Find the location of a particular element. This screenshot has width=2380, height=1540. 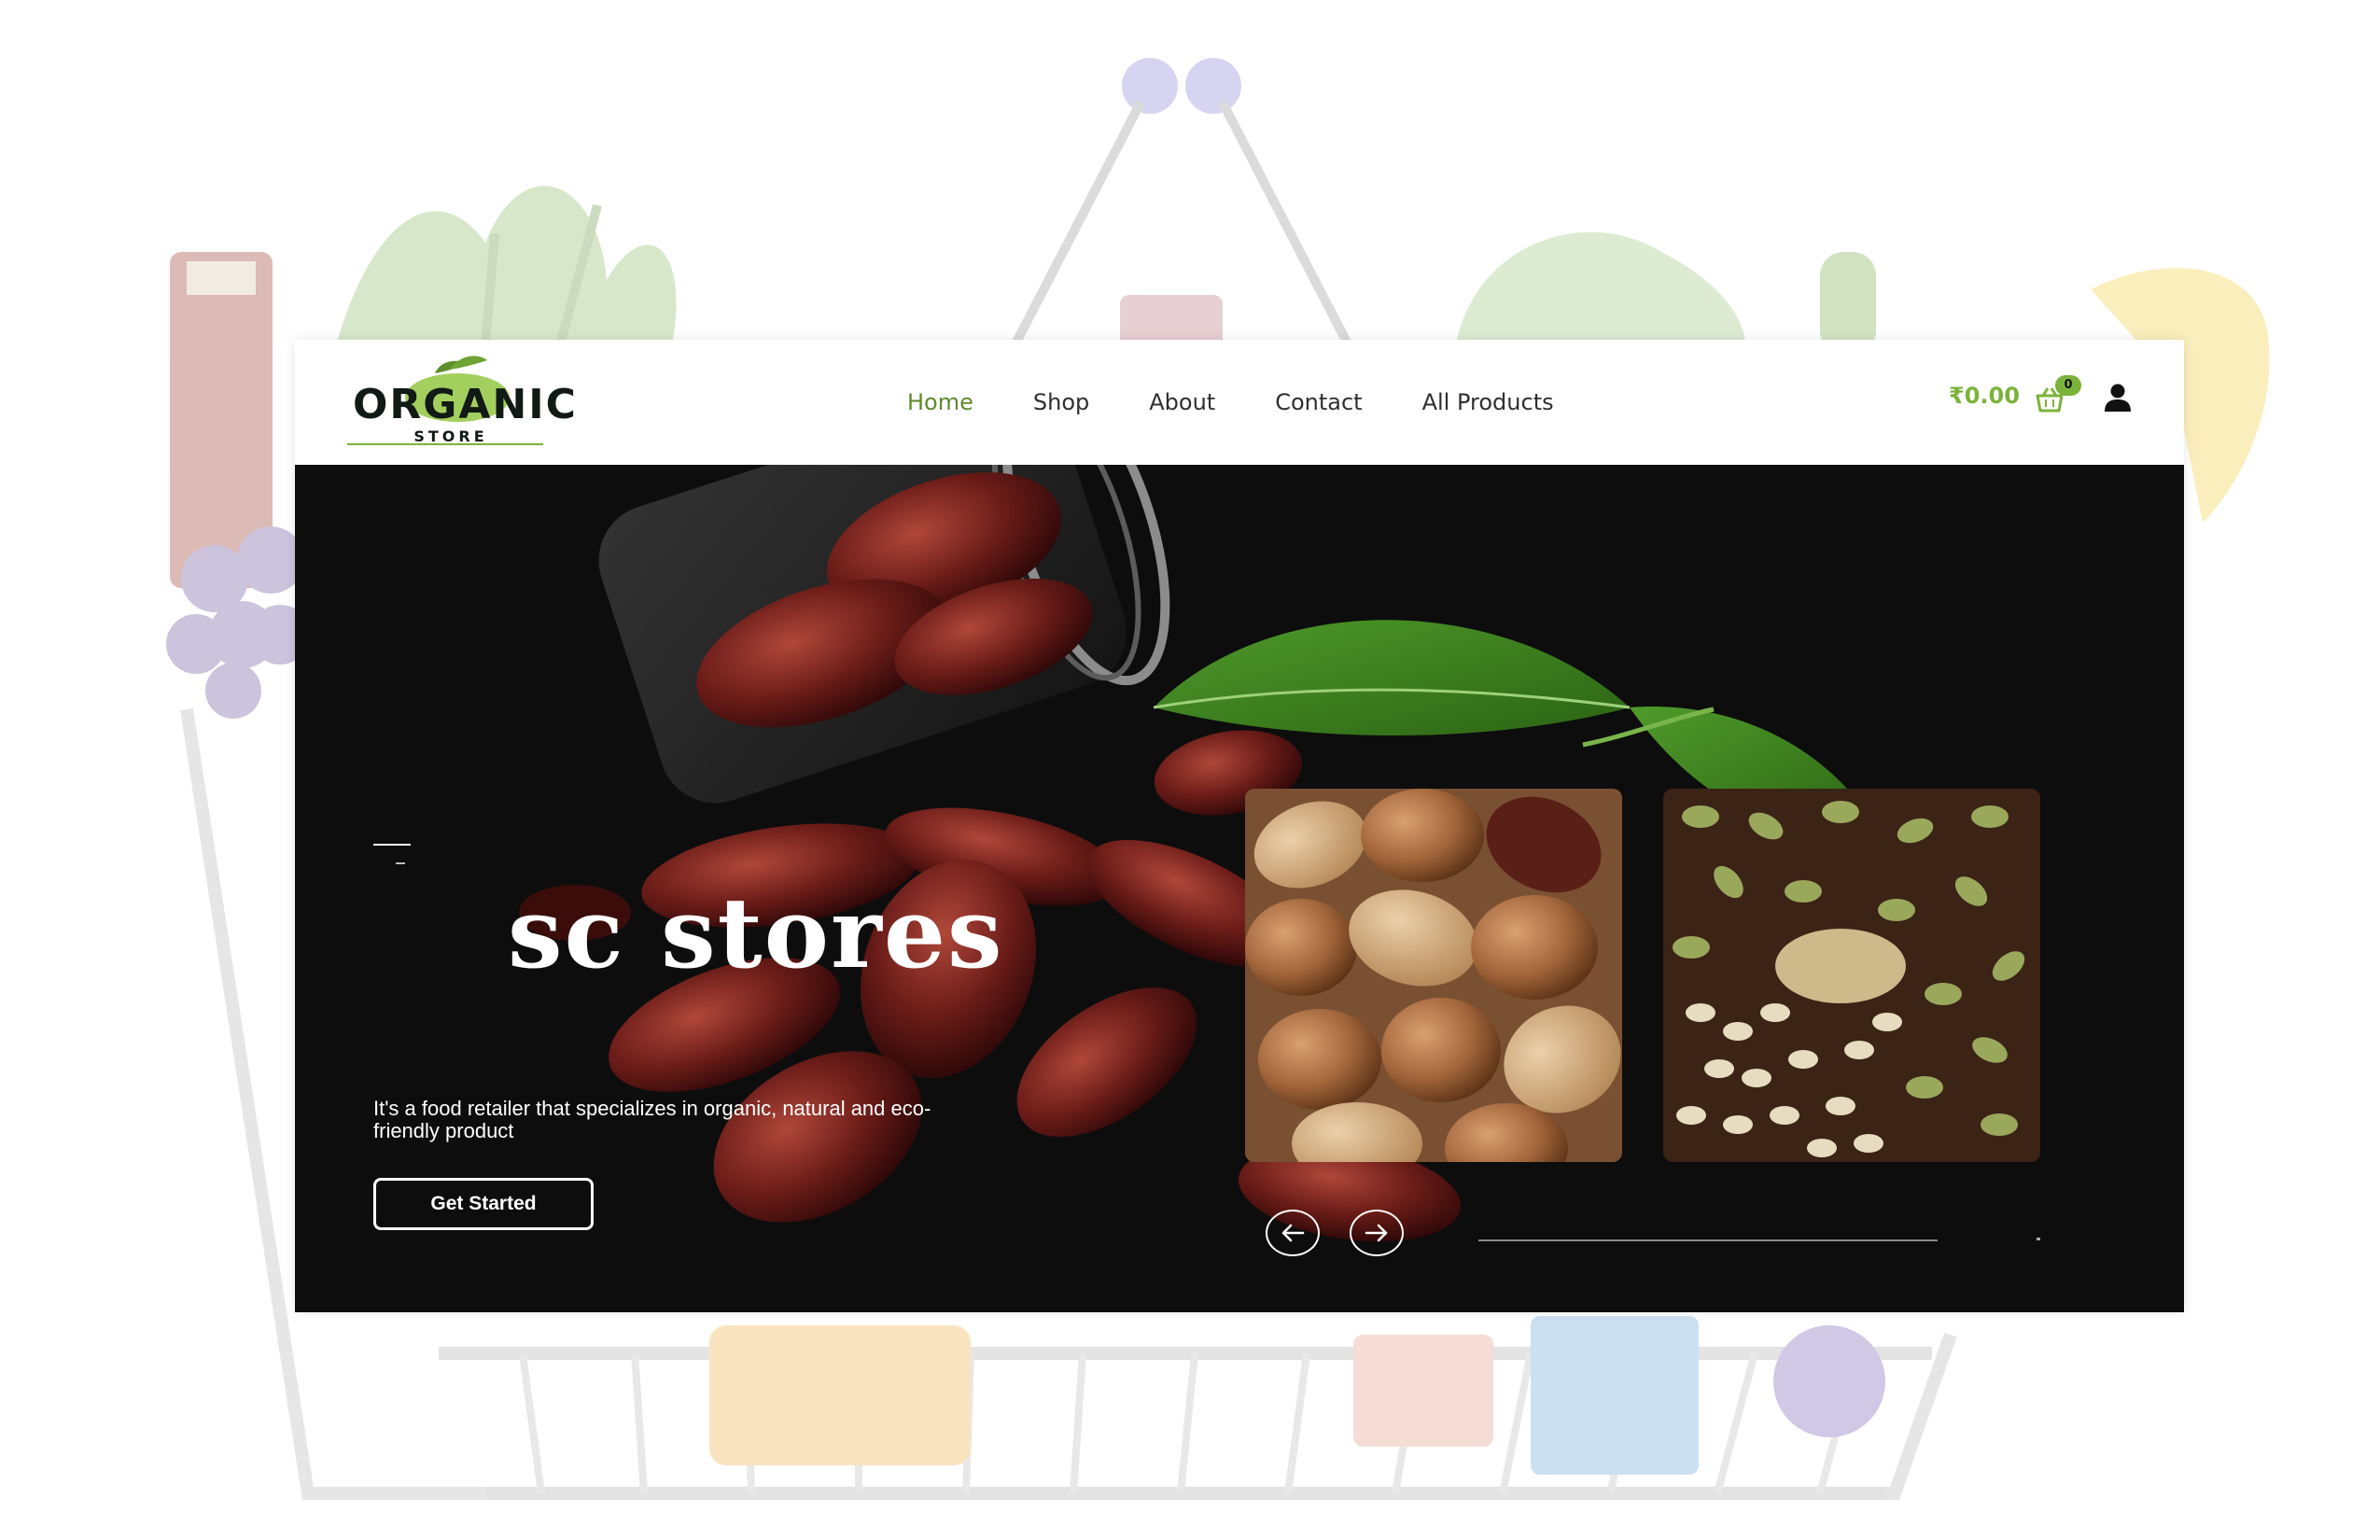

nav-all-products: All Products is located at coordinates (1488, 402).